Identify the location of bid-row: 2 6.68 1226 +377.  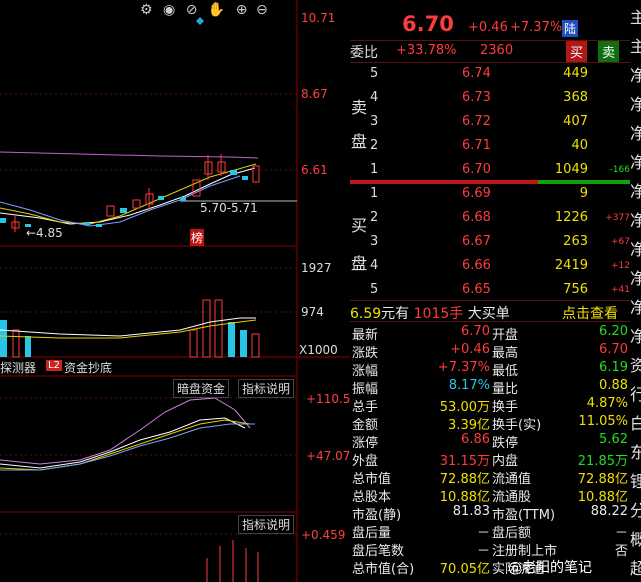
(490, 218).